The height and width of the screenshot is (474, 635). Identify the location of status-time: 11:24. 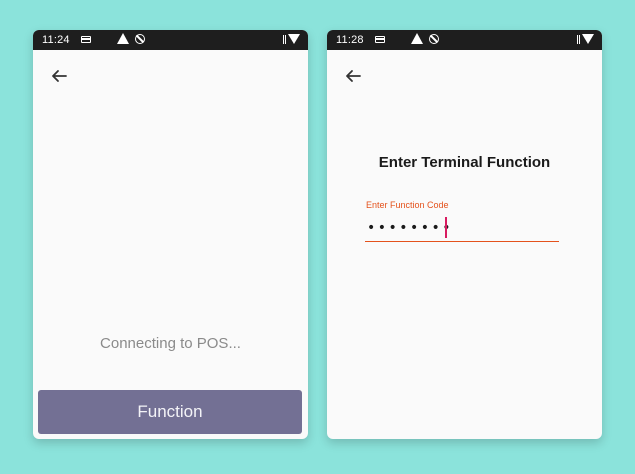
(56, 40).